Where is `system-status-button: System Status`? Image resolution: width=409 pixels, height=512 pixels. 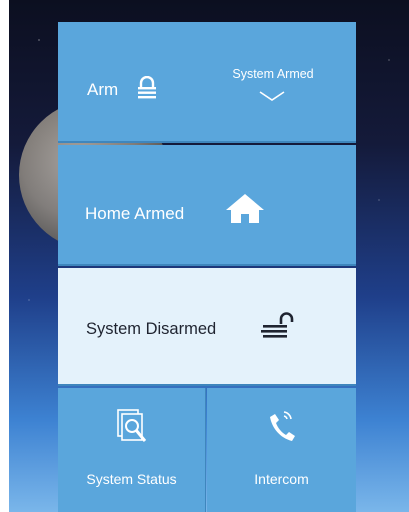 system-status-button: System Status is located at coordinates (132, 450).